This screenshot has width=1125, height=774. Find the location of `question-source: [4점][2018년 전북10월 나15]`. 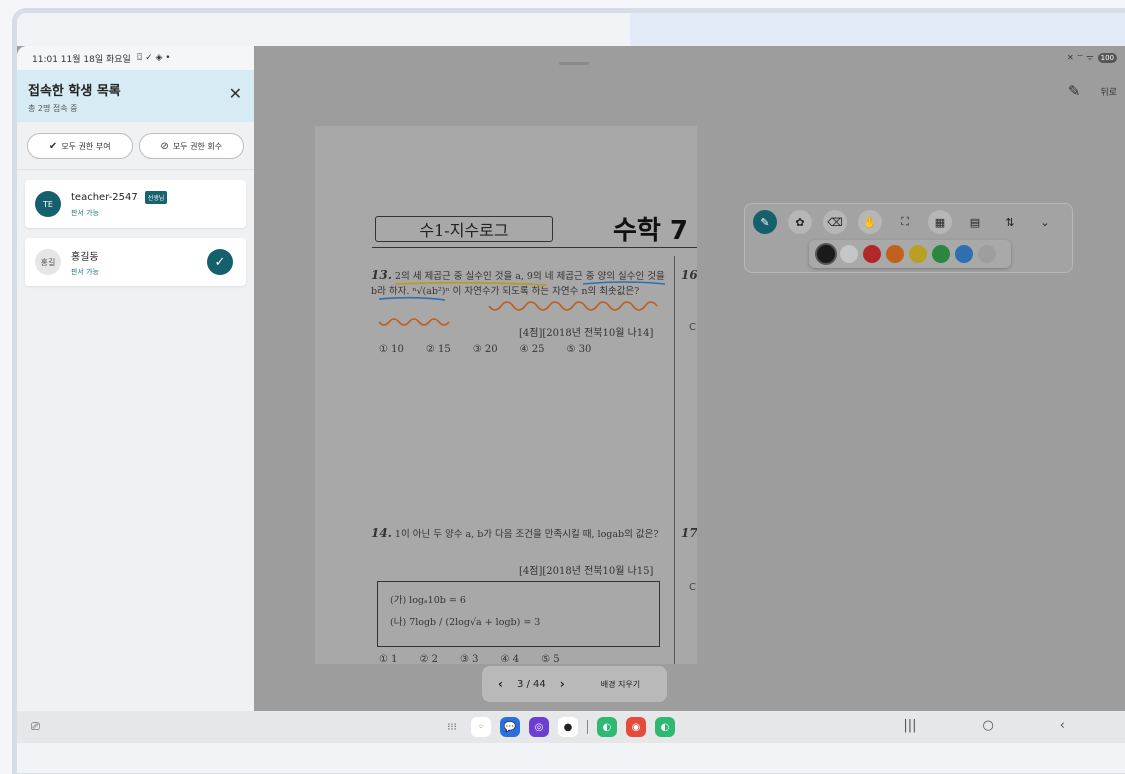

question-source: [4점][2018년 전북10월 나15] is located at coordinates (586, 571).